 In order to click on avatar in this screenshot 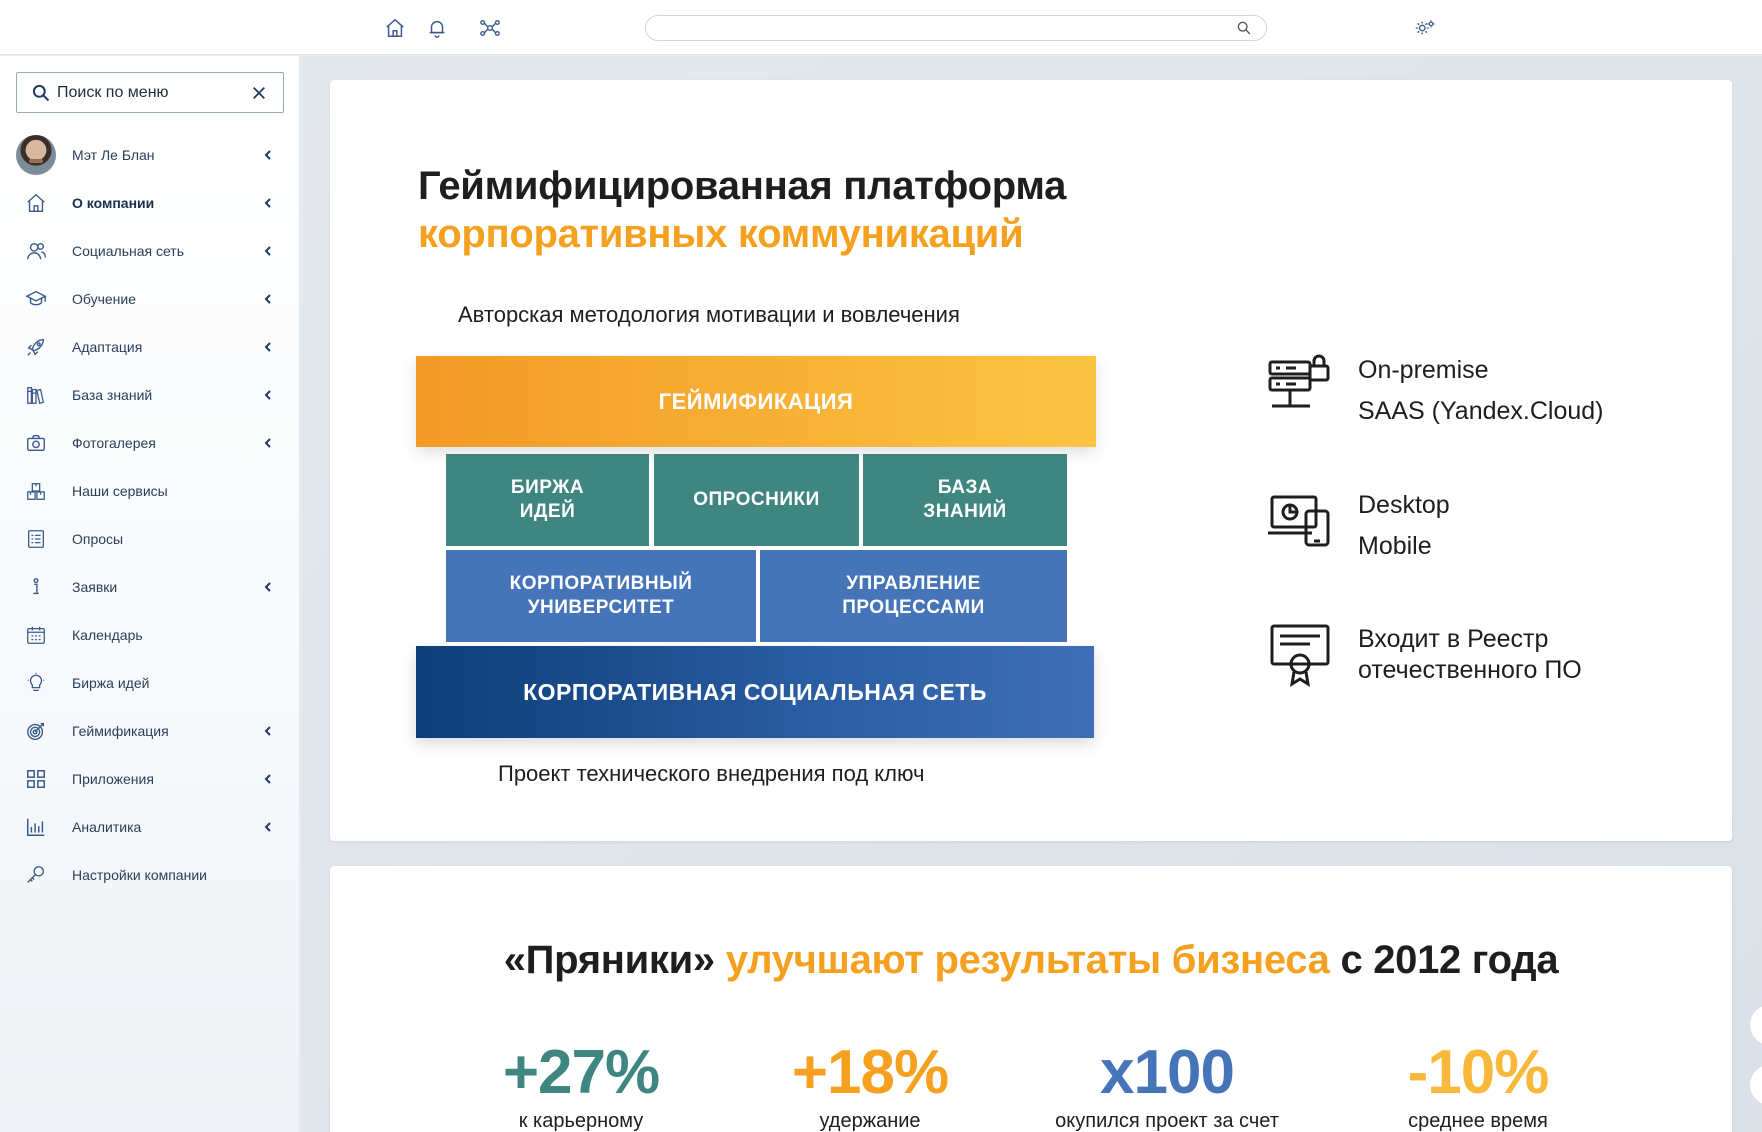, I will do `click(36, 155)`.